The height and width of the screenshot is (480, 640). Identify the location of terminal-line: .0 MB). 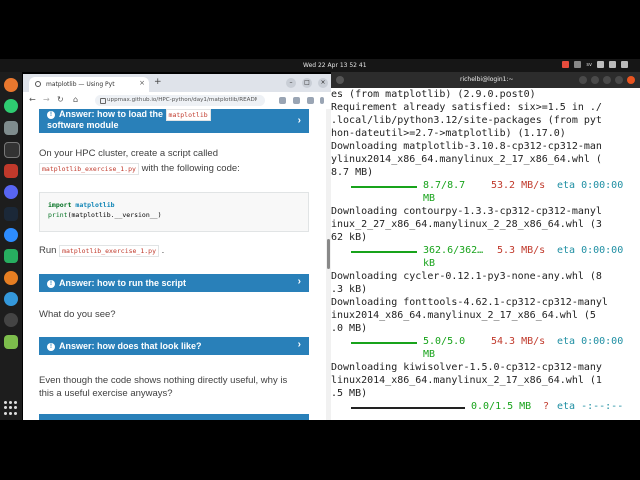
(349, 328).